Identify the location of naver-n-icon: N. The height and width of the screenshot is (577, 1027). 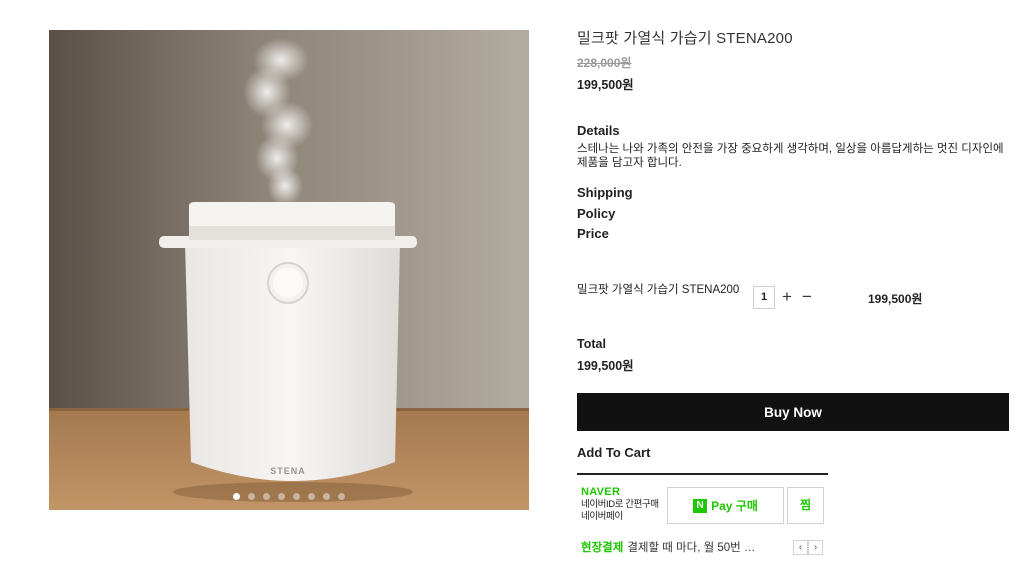
(700, 505).